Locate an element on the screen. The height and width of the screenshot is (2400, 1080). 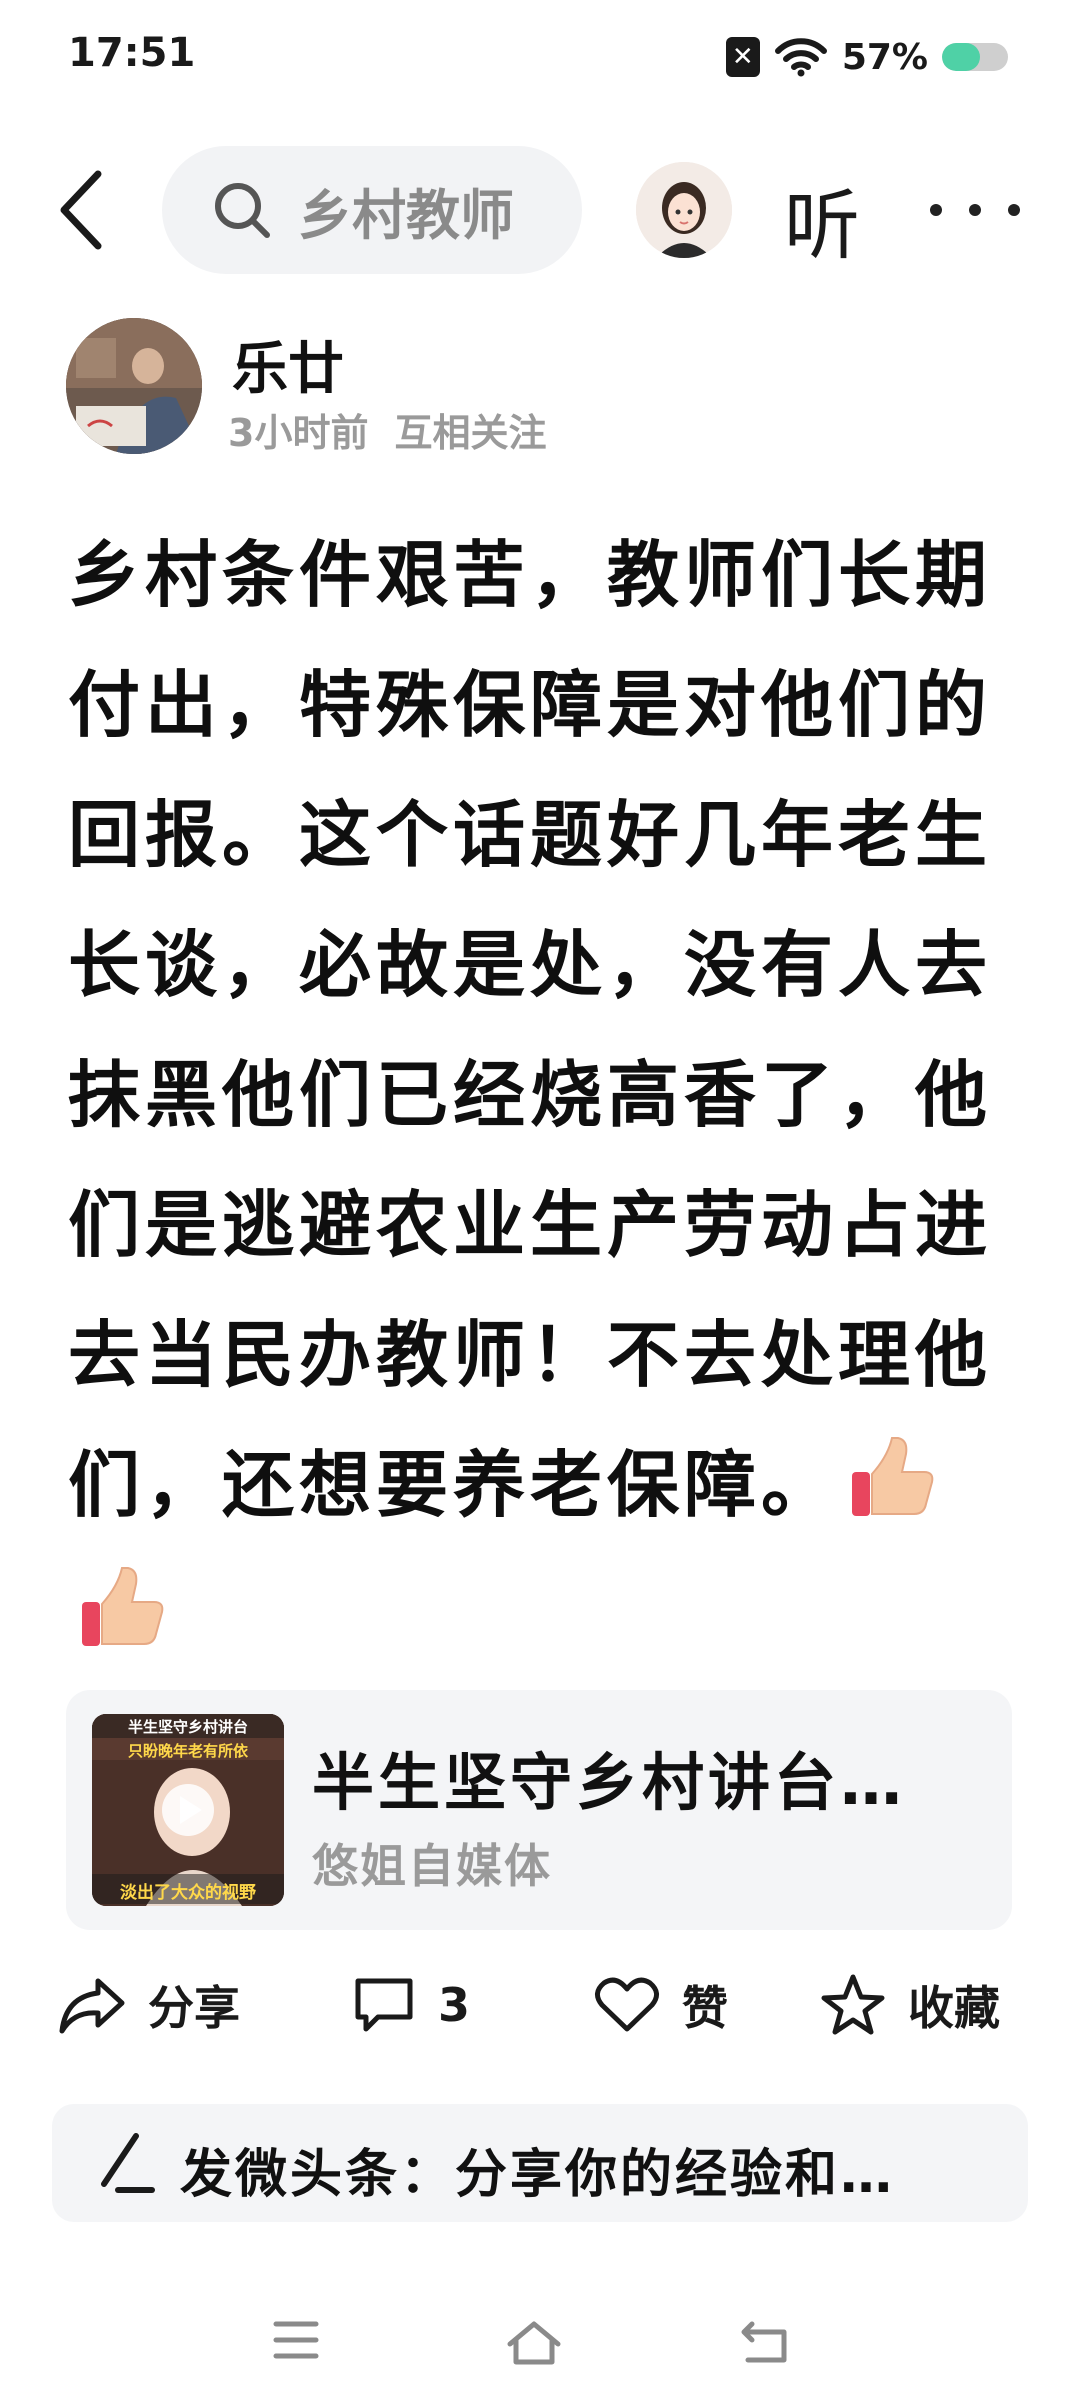
comment-icon is located at coordinates (384, 2005).